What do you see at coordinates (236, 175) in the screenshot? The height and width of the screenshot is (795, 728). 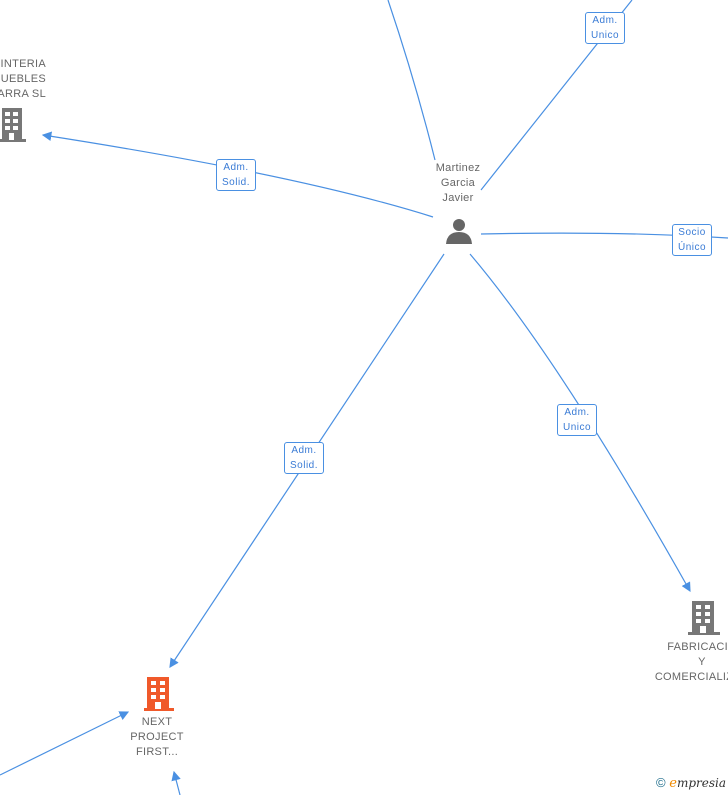 I see `edge-label-left: Adm. Solid.` at bounding box center [236, 175].